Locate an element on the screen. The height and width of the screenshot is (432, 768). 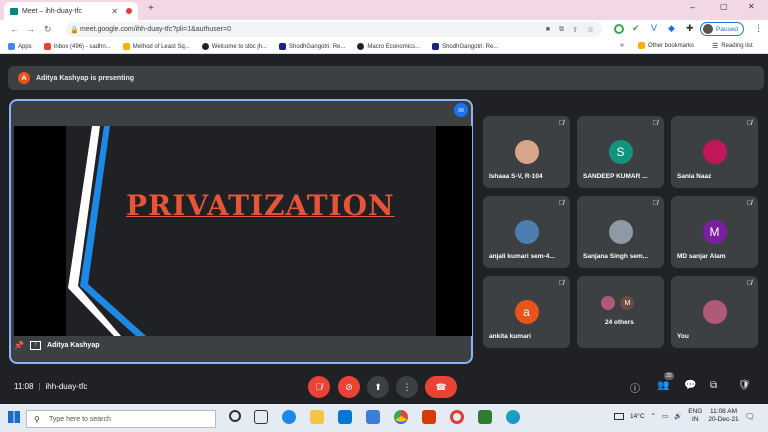
edge-new-icon is located at coordinates (513, 417).